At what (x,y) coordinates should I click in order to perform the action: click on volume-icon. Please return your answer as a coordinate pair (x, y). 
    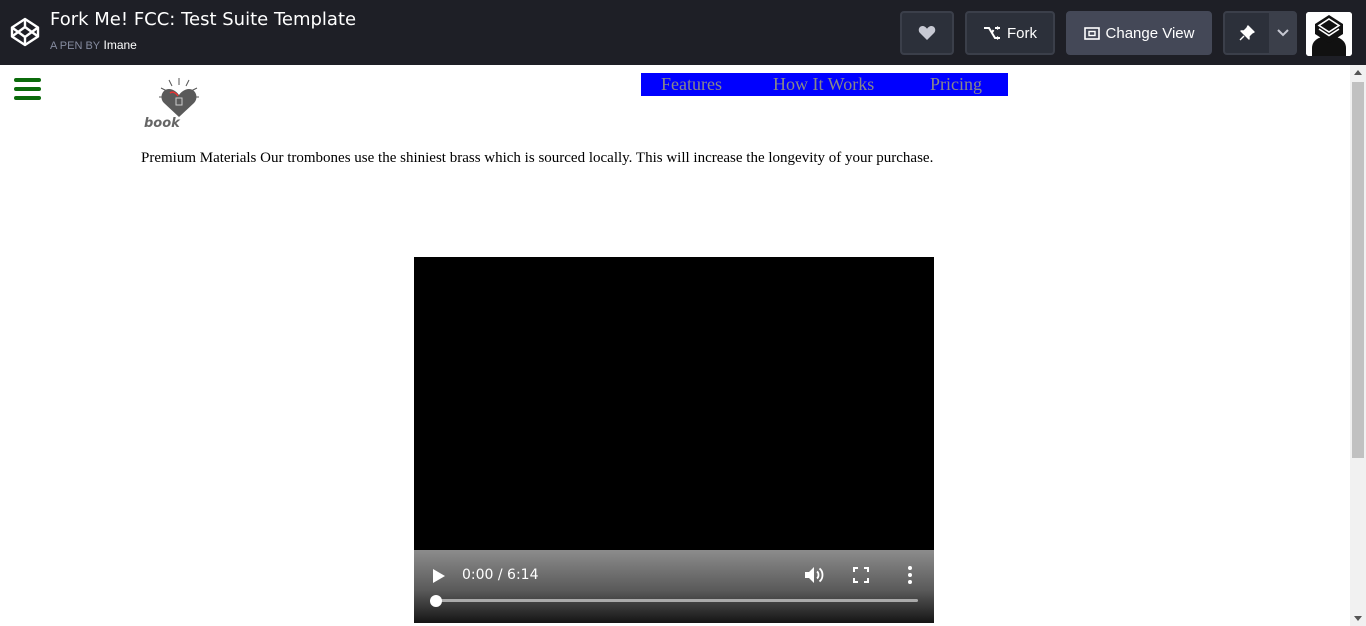
    Looking at the image, I should click on (815, 575).